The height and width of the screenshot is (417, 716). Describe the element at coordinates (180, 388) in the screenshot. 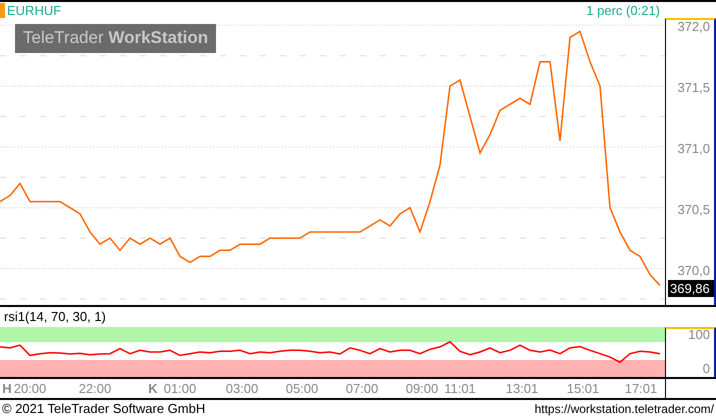

I see `time-label: 01:00` at that location.